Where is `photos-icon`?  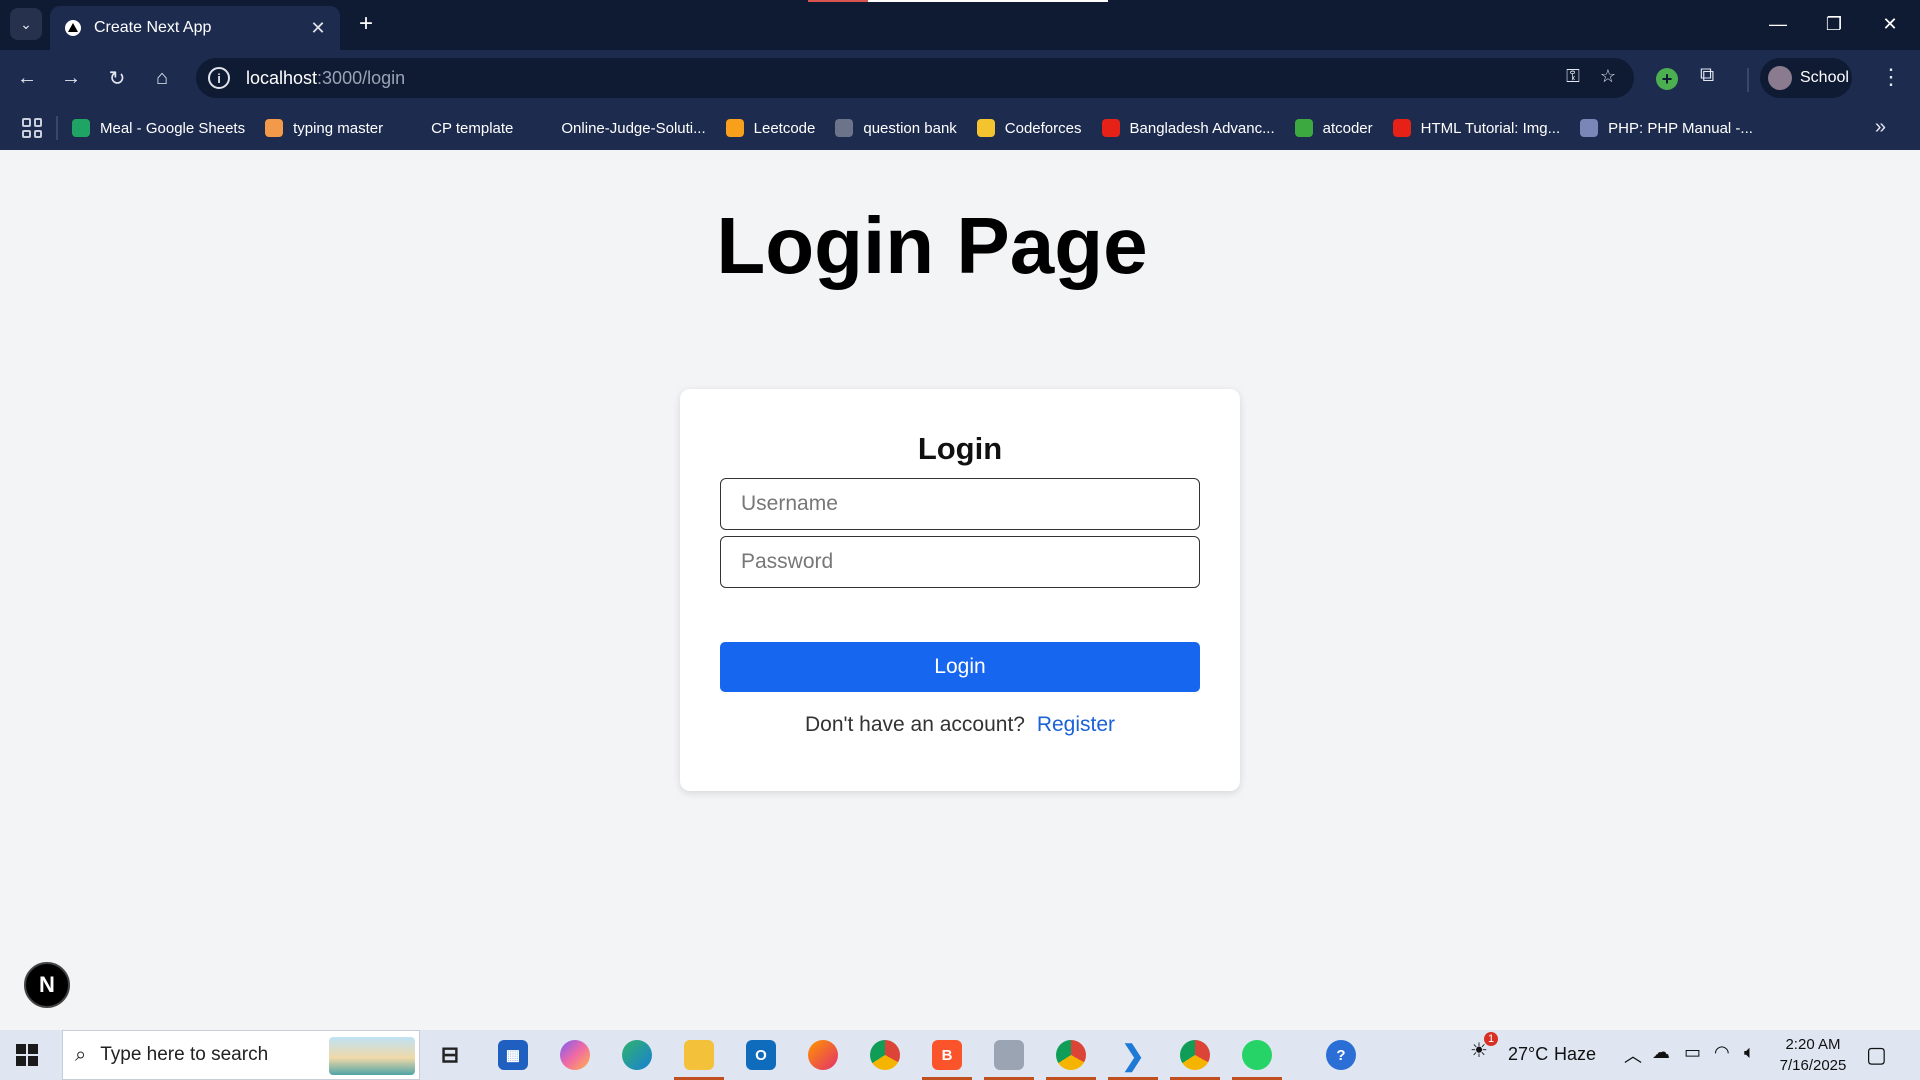
photos-icon is located at coordinates (1009, 1055).